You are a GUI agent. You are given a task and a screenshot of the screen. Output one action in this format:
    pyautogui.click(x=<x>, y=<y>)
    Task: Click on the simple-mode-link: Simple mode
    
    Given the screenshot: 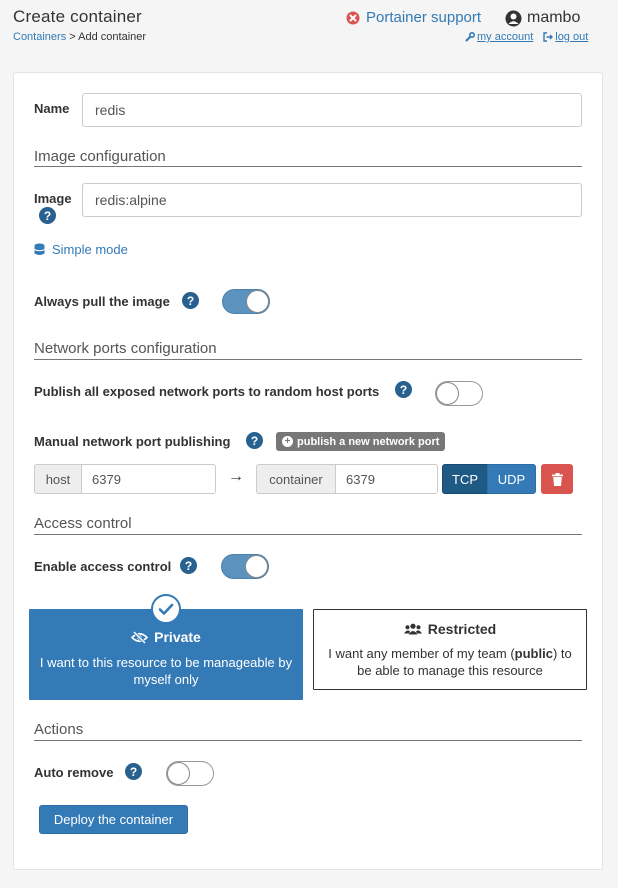 What is the action you would take?
    pyautogui.click(x=81, y=249)
    